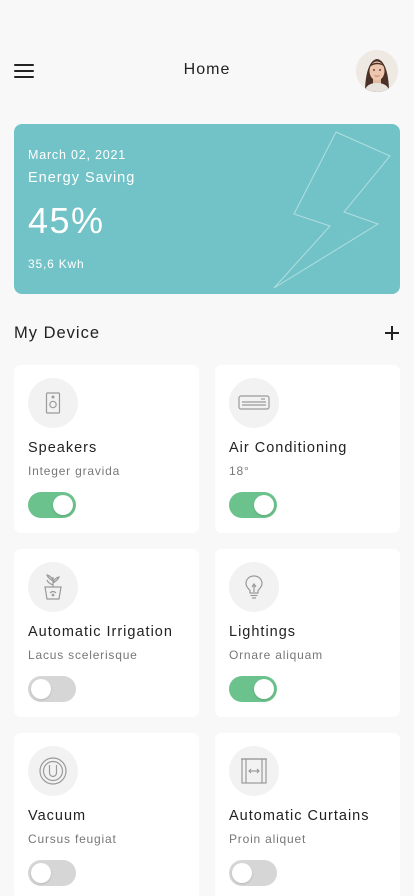 The width and height of the screenshot is (414, 896). I want to click on device-name: Lightings, so click(263, 632).